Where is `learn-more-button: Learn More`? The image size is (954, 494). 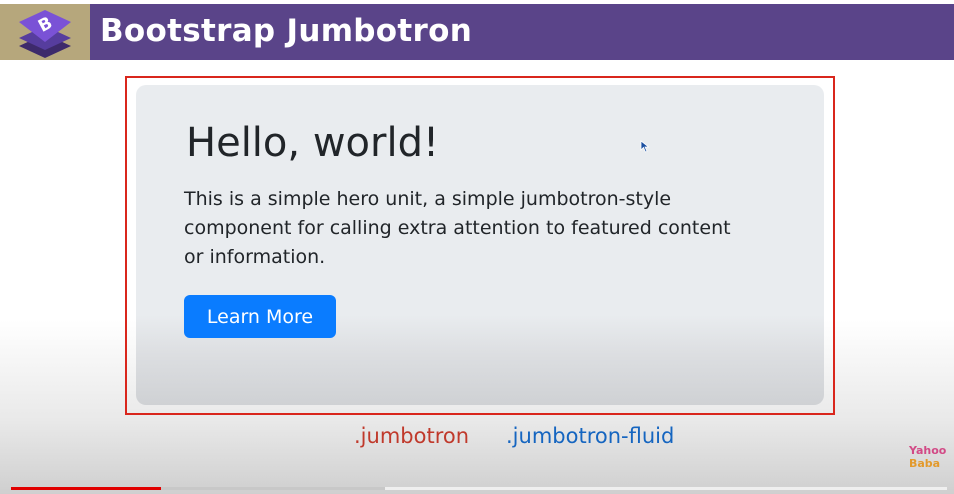
learn-more-button: Learn More is located at coordinates (260, 316).